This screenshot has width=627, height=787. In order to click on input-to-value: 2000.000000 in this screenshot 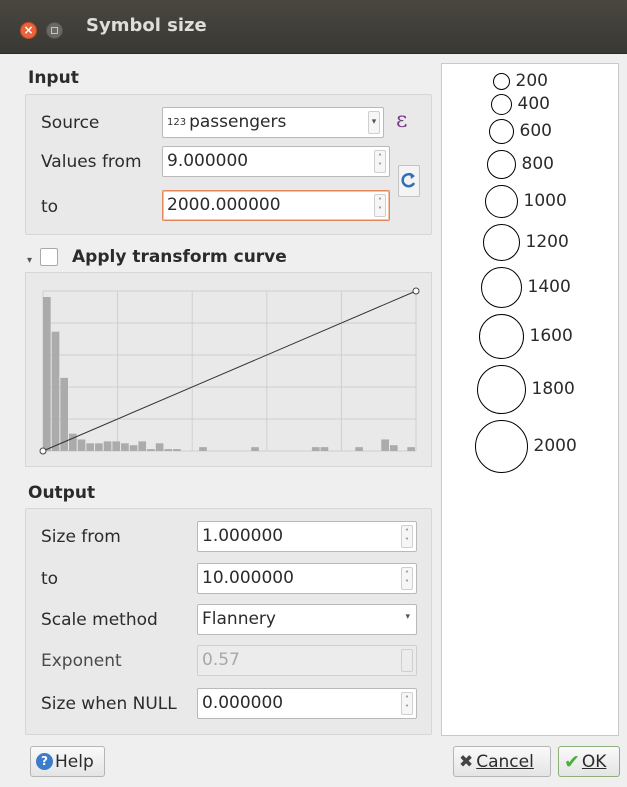, I will do `click(224, 205)`.